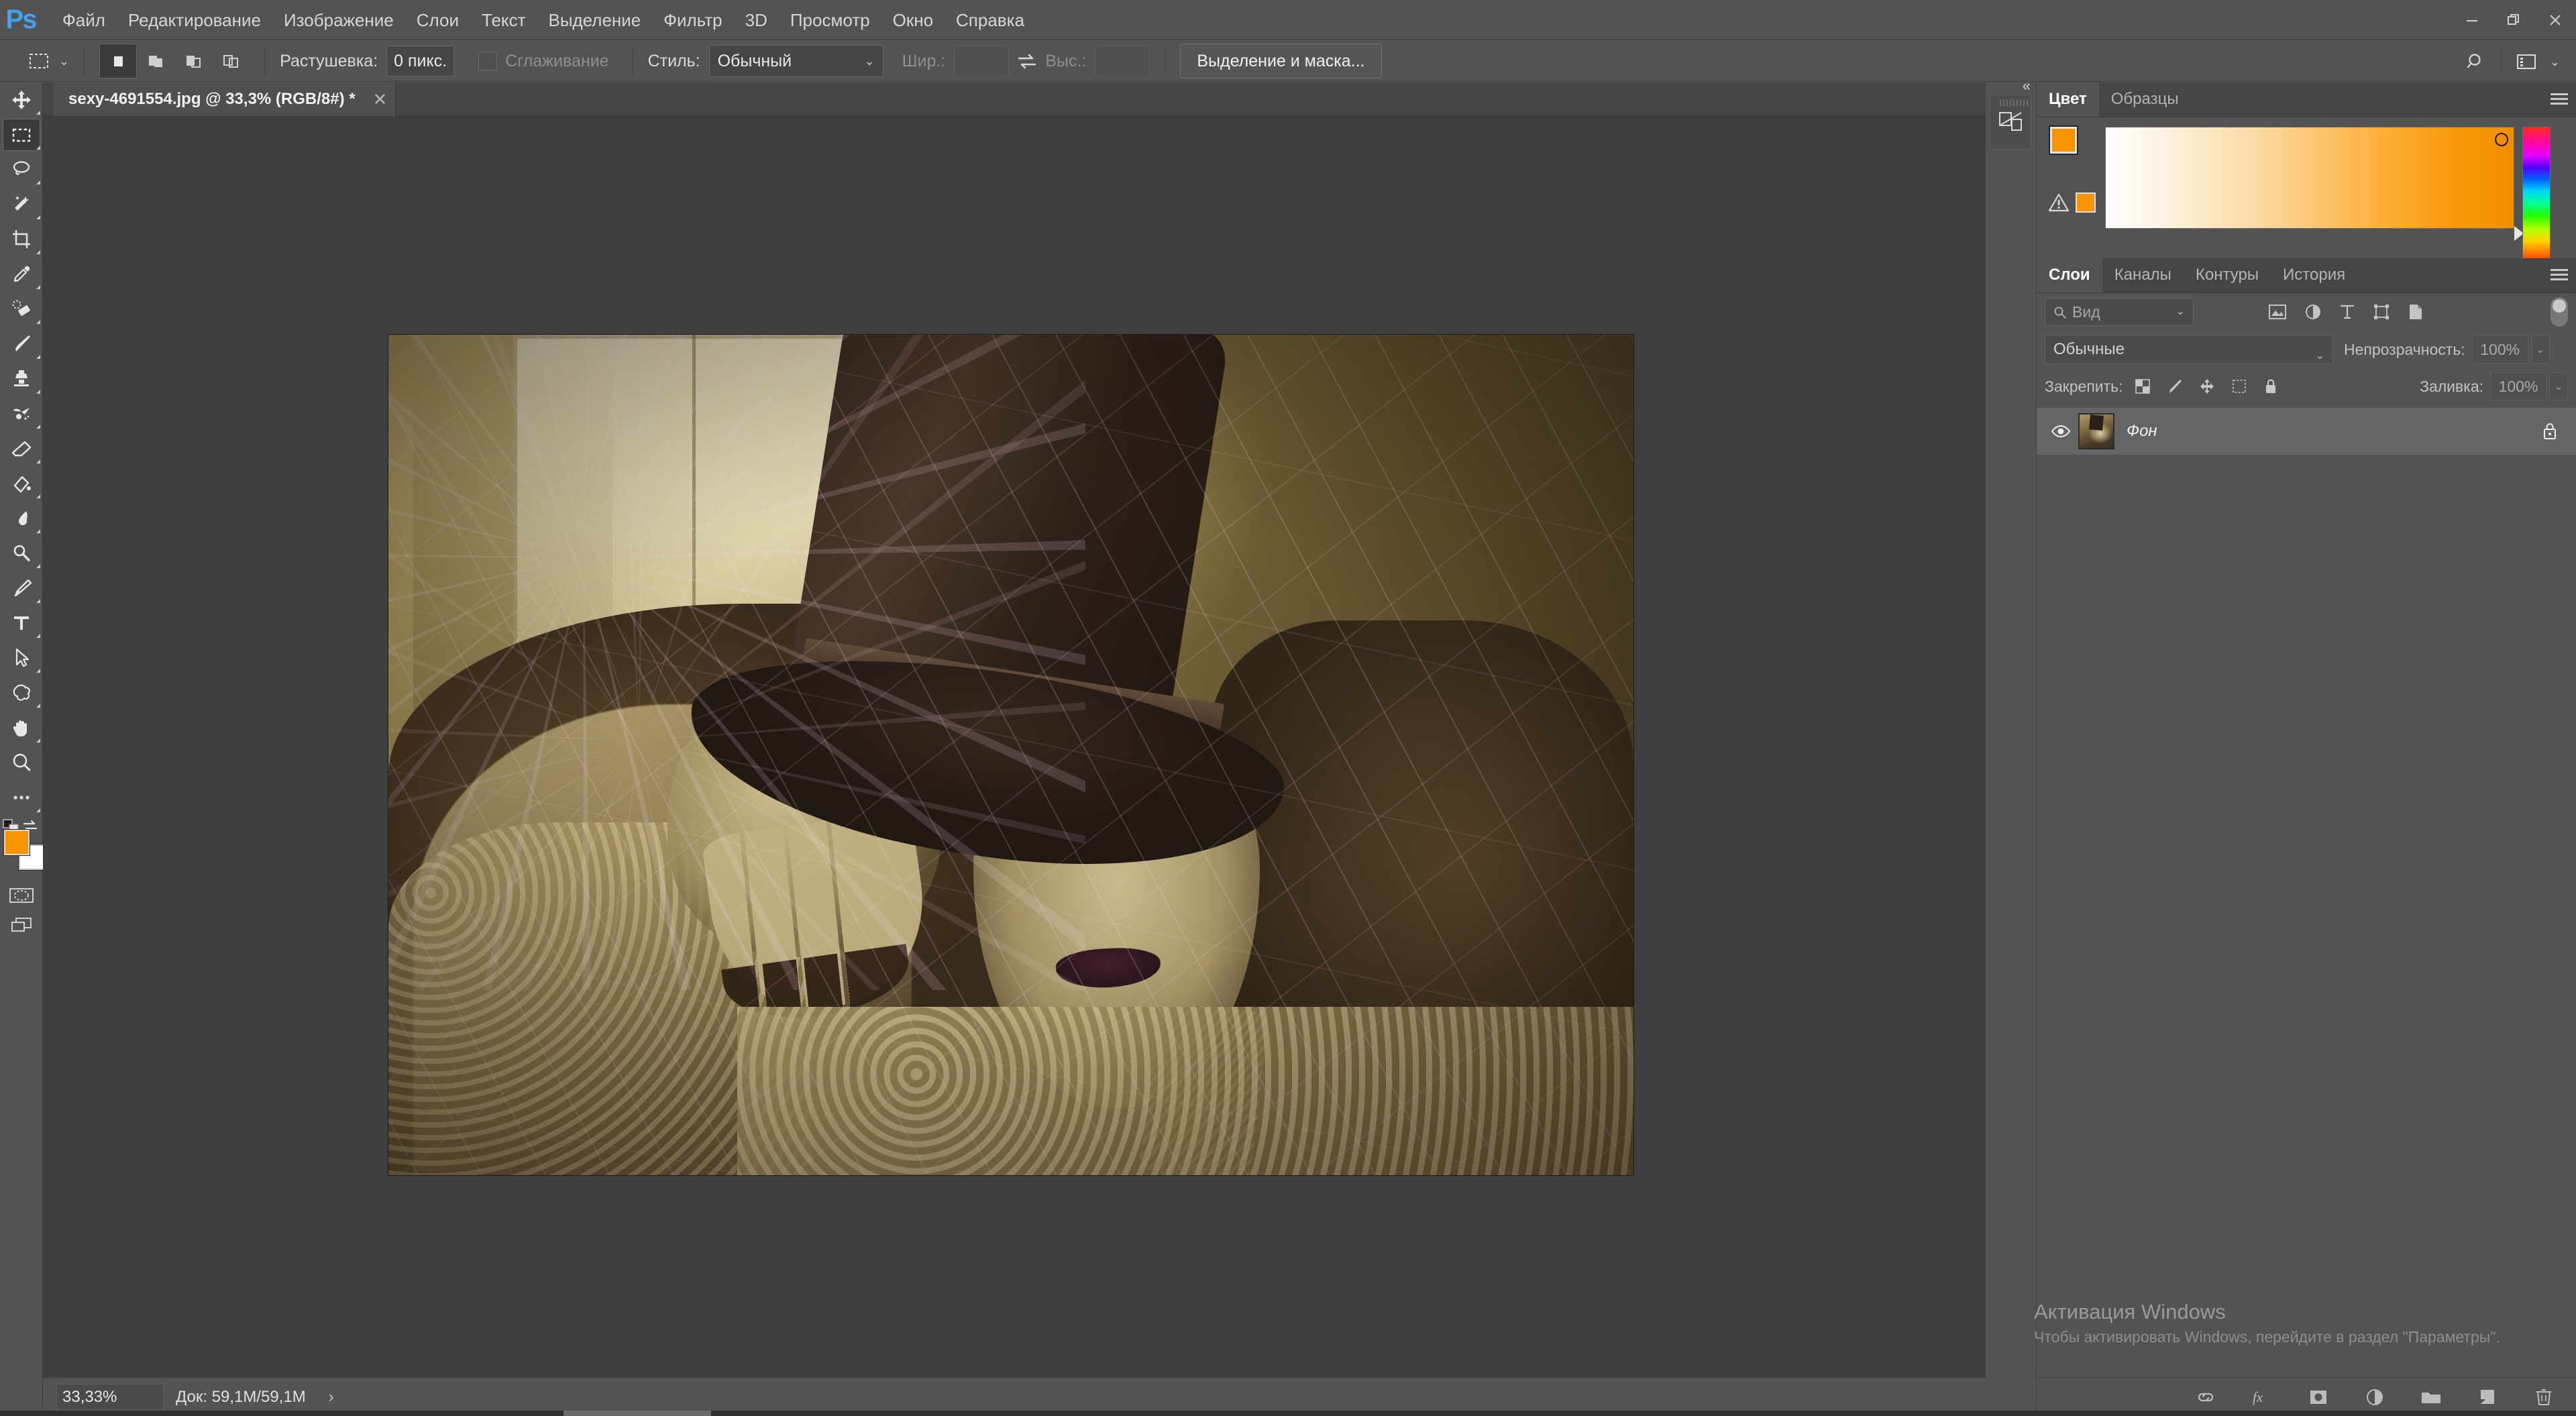 This screenshot has height=1416, width=2576. Describe the element at coordinates (21, 518) in the screenshot. I see `blur-tool` at that location.